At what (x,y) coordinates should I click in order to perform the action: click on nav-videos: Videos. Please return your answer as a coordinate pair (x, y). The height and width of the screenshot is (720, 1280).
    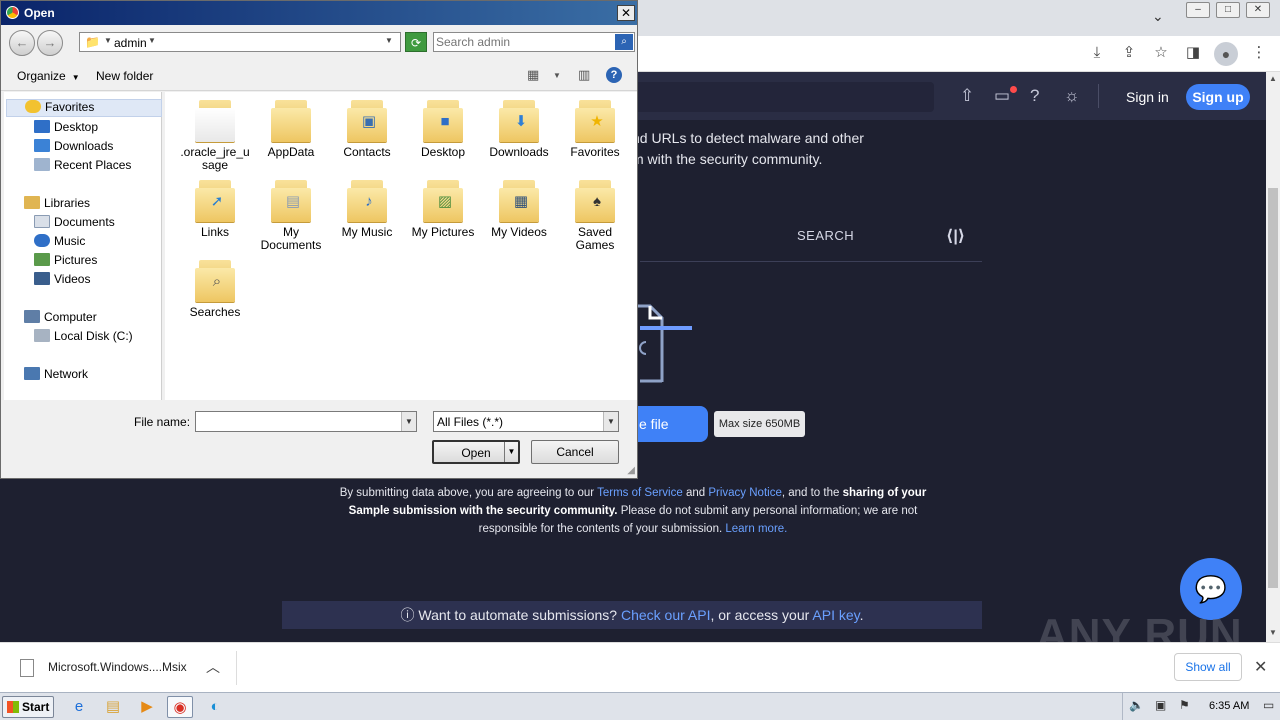
    Looking at the image, I should click on (62, 281).